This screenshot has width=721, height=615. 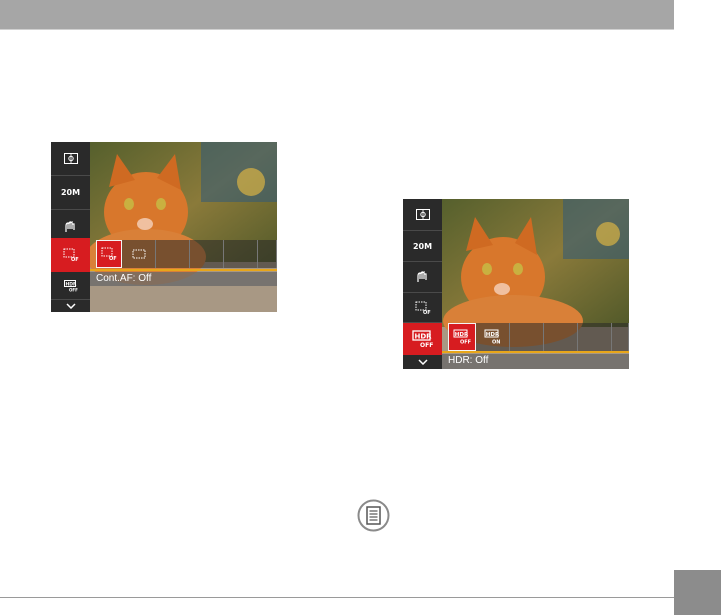 I want to click on continuous-af-on-option, so click(x=139, y=254).